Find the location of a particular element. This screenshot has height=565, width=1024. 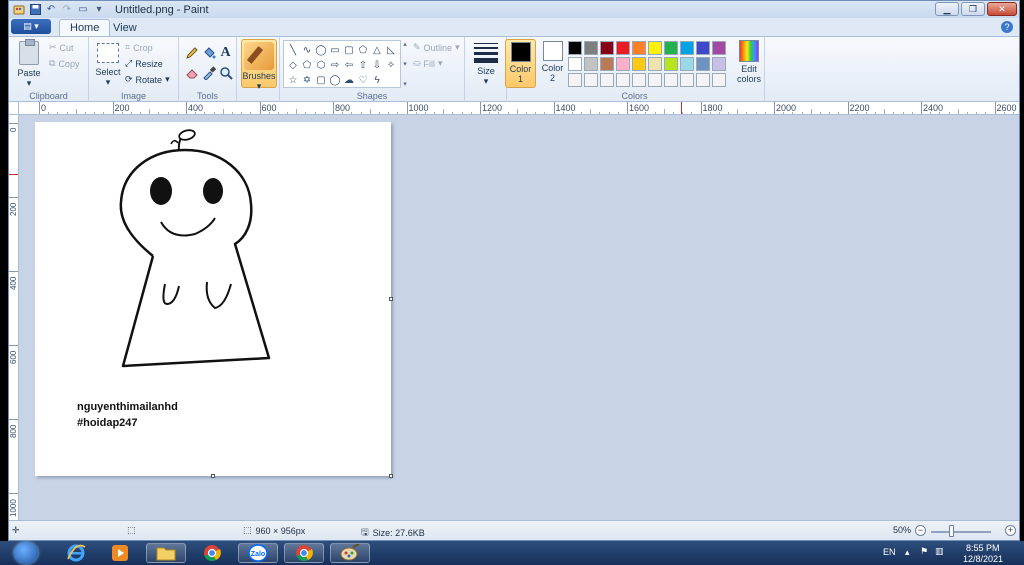

fill-button: ⛀ Fill ▾ is located at coordinates (428, 63).